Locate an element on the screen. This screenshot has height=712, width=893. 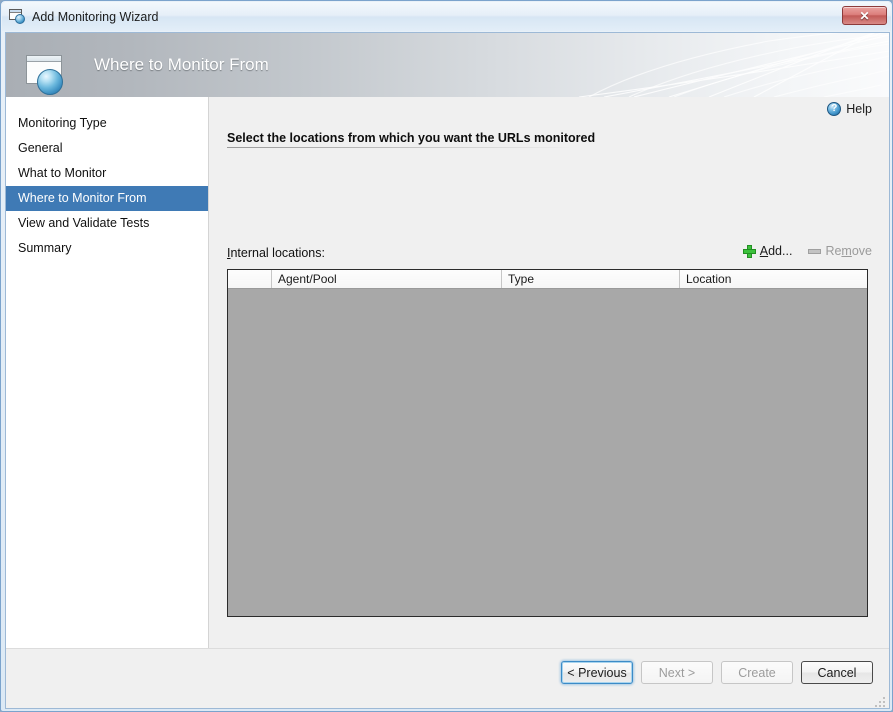
grid-column-type: Type is located at coordinates (591, 279).